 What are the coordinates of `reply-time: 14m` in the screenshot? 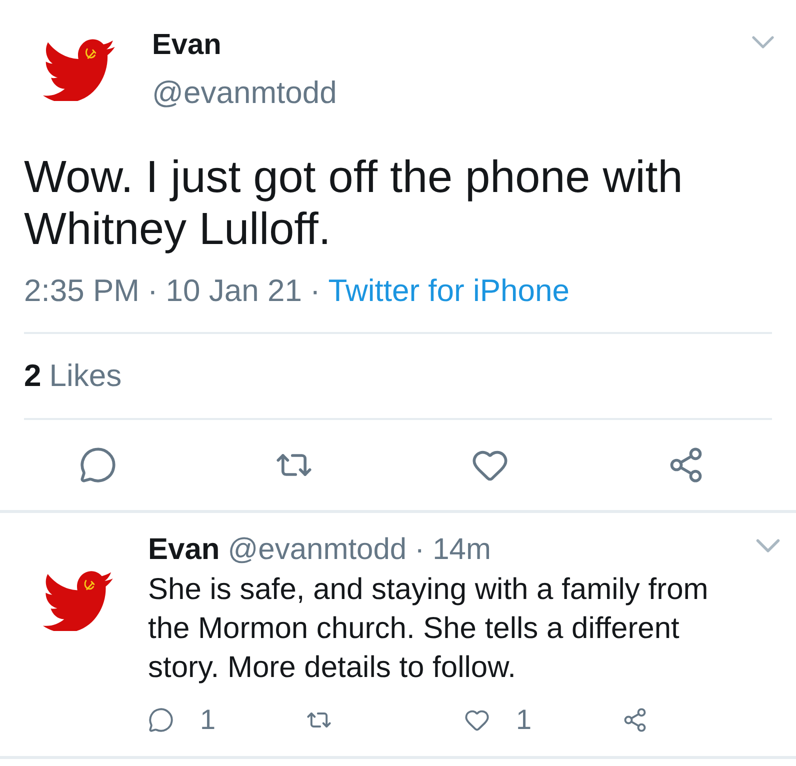 It's located at (461, 550).